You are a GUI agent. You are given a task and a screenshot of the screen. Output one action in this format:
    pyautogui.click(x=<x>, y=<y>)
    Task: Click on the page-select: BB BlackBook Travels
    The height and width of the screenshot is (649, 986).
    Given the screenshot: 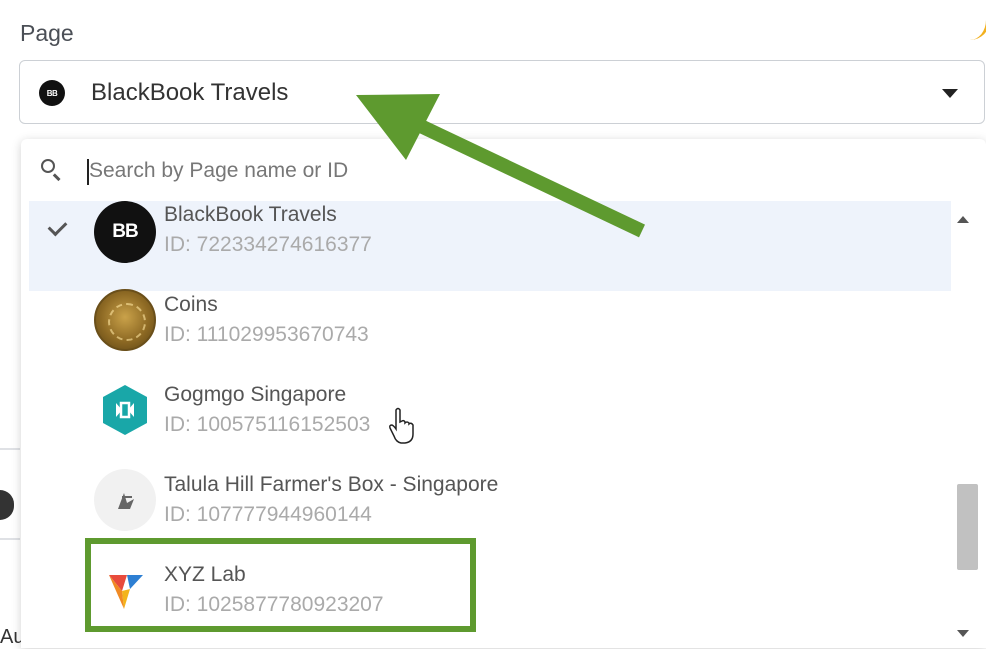 What is the action you would take?
    pyautogui.click(x=502, y=92)
    